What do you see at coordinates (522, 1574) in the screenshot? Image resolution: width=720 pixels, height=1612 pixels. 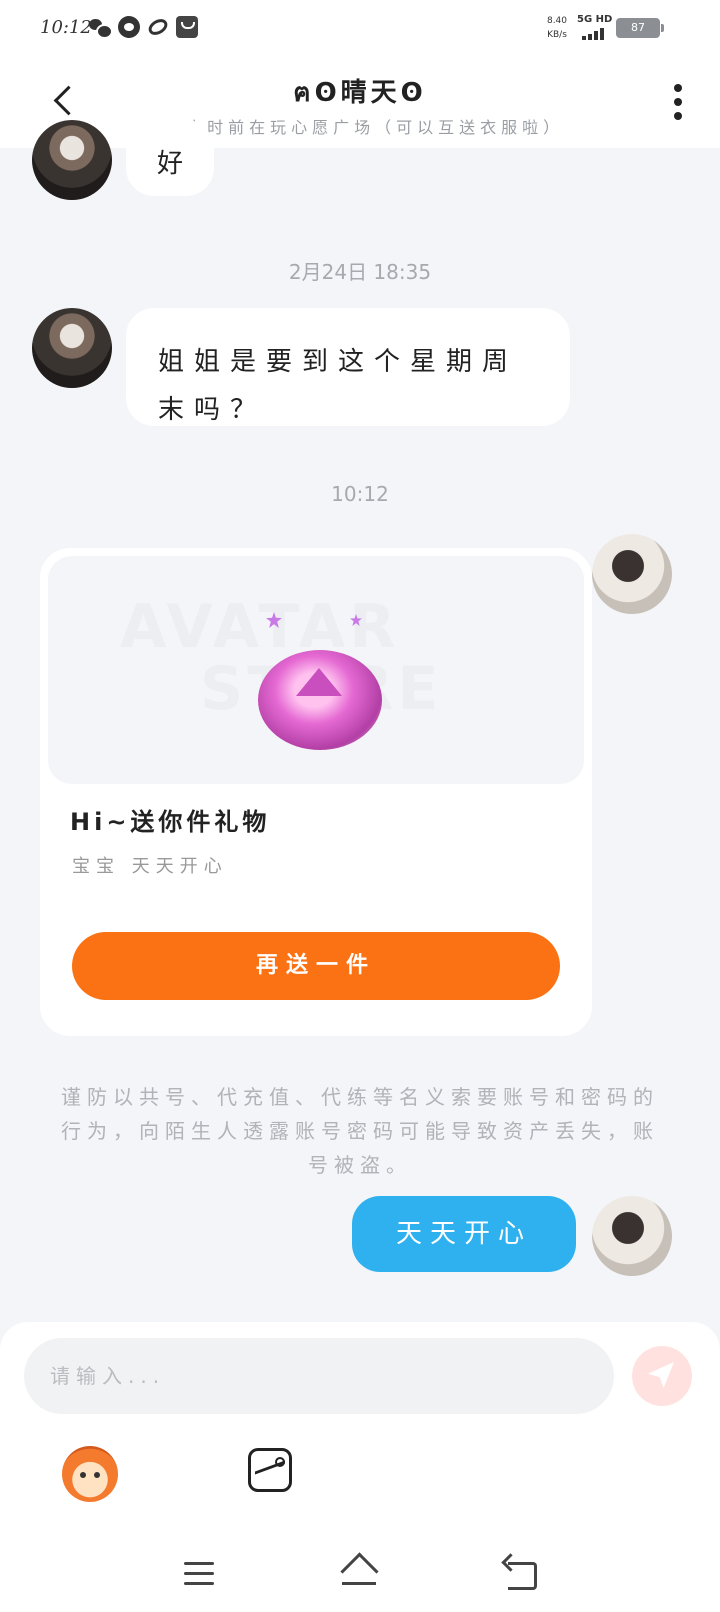 I see `back-icon` at bounding box center [522, 1574].